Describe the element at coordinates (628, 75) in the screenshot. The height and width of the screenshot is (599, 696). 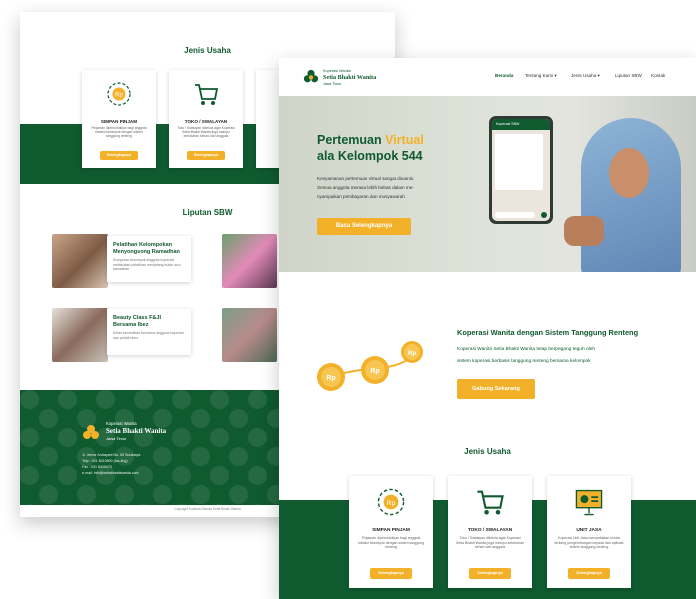
I see `nav-liputan-sbw: Liputan SBW` at that location.